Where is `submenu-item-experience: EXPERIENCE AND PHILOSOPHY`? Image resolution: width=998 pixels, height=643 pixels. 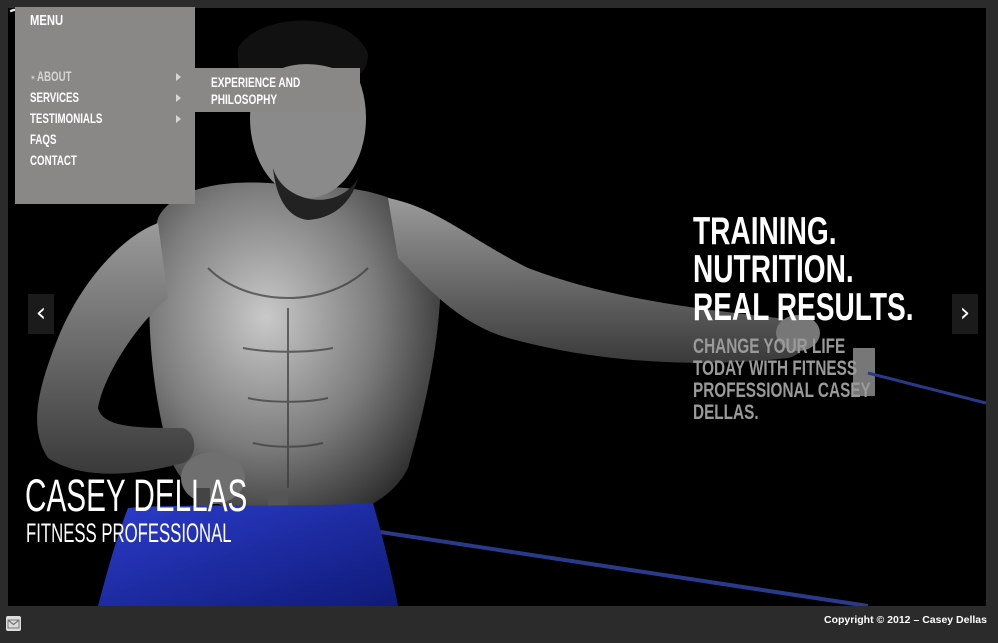
submenu-item-experience: EXPERIENCE AND PHILOSOPHY is located at coordinates (265, 91).